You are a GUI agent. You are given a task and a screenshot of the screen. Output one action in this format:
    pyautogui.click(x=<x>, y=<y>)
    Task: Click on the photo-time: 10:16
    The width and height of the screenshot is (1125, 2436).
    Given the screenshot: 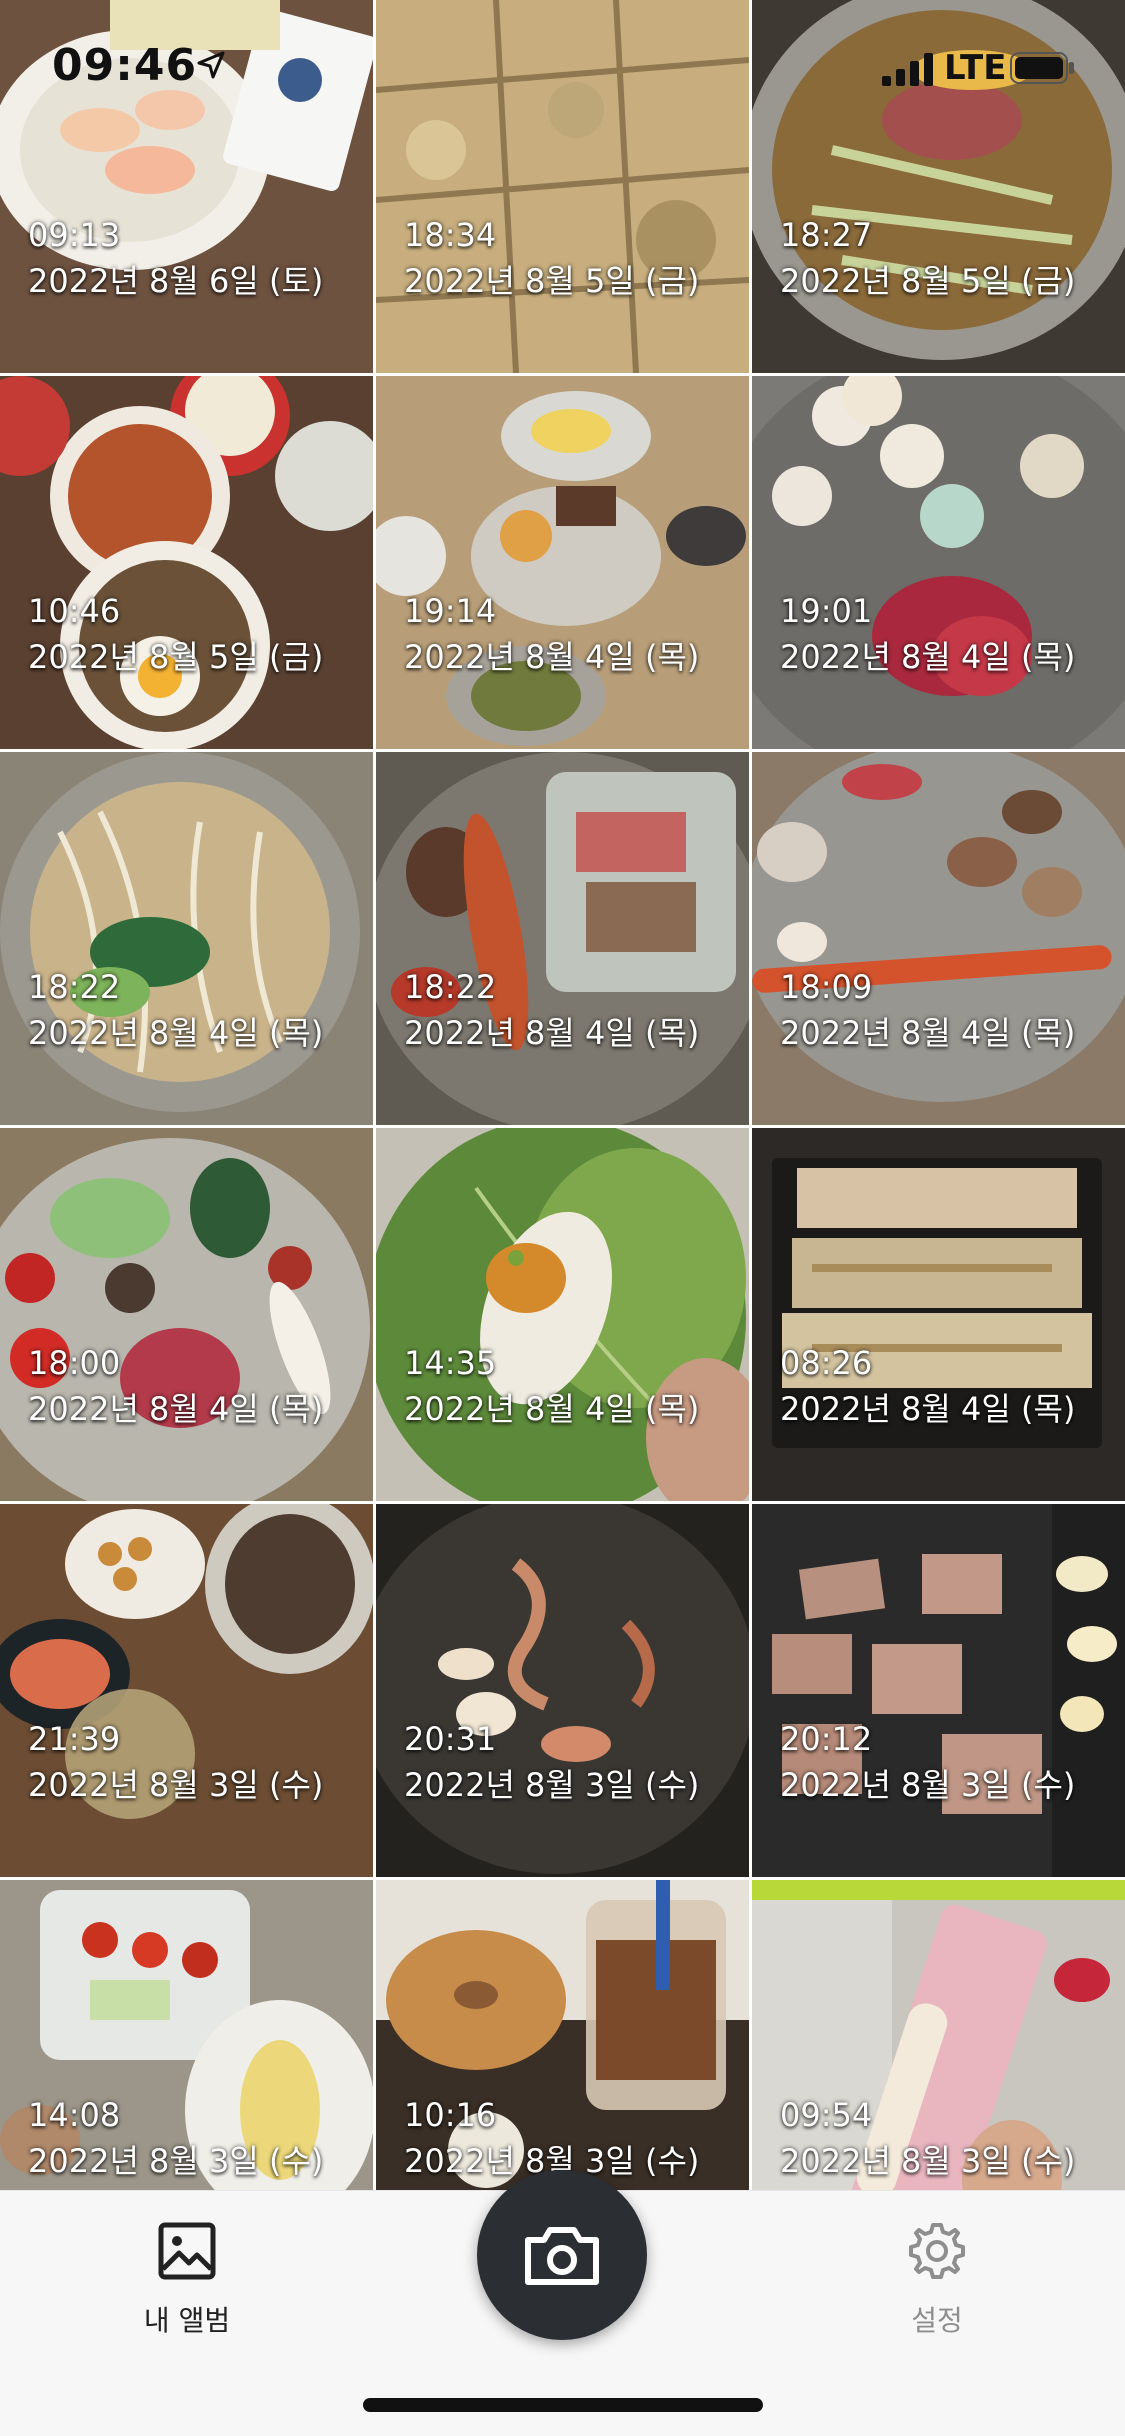 What is the action you would take?
    pyautogui.click(x=450, y=2115)
    